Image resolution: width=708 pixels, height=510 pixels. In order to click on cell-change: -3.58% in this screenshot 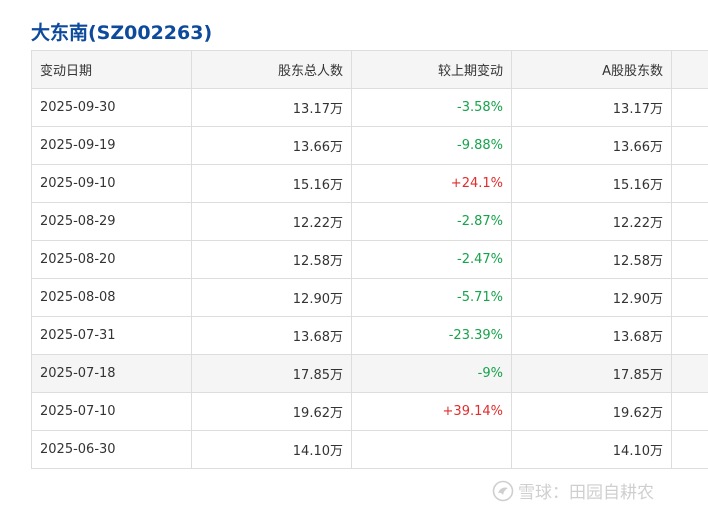, I will do `click(431, 107)`.